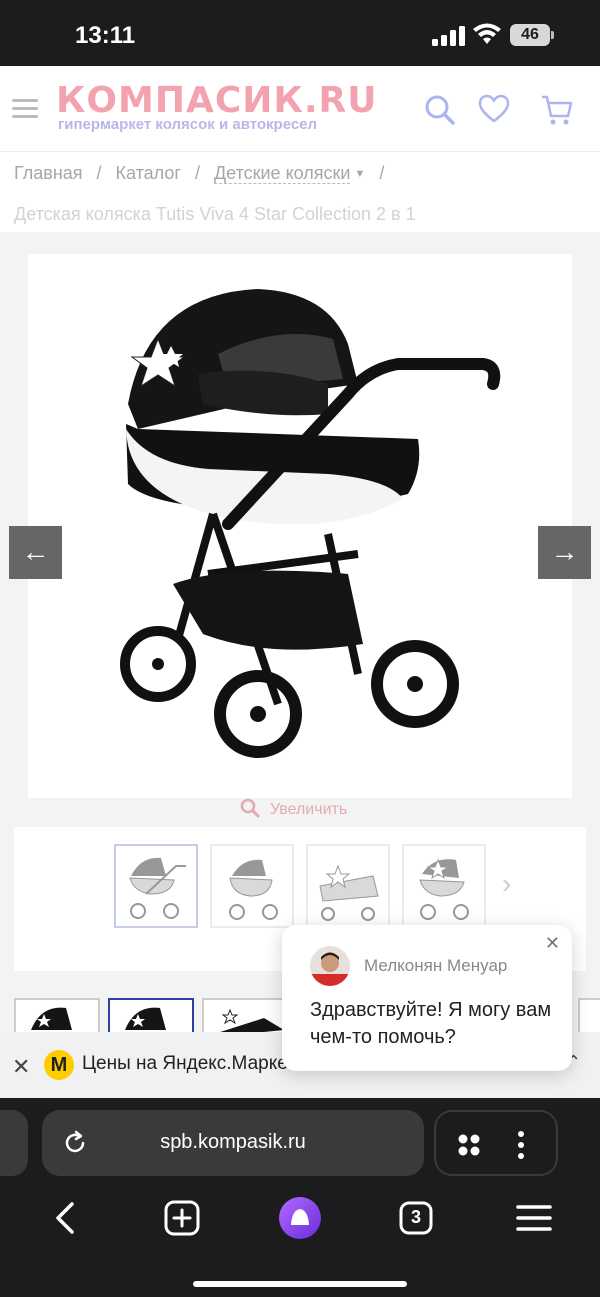 The height and width of the screenshot is (1297, 600). What do you see at coordinates (182, 1218) in the screenshot?
I see `new-tab-plus-icon` at bounding box center [182, 1218].